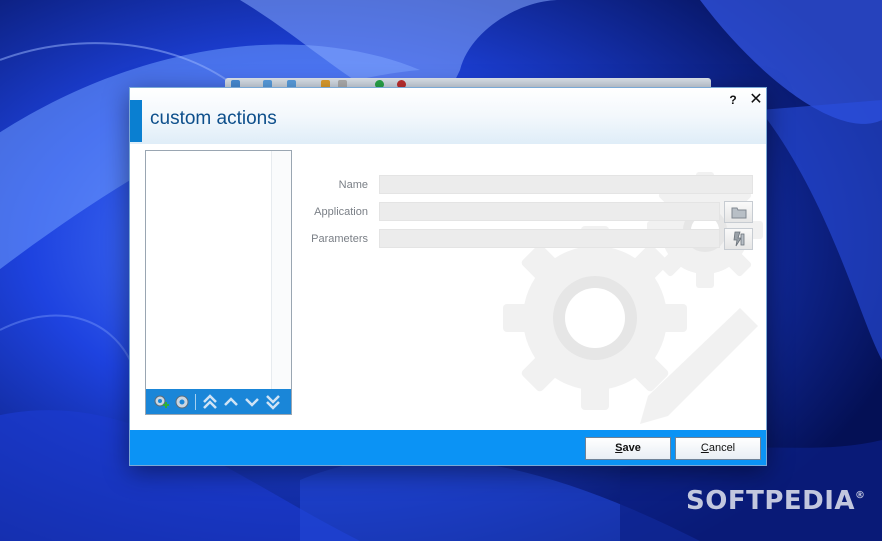 Image resolution: width=882 pixels, height=541 pixels. I want to click on cancel-accesskey: C, so click(704, 448).